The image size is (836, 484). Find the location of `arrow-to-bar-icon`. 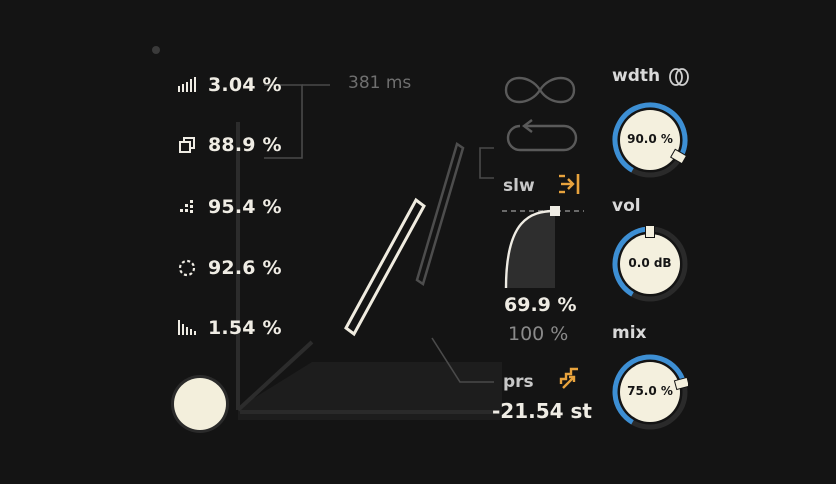

arrow-to-bar-icon is located at coordinates (570, 186).